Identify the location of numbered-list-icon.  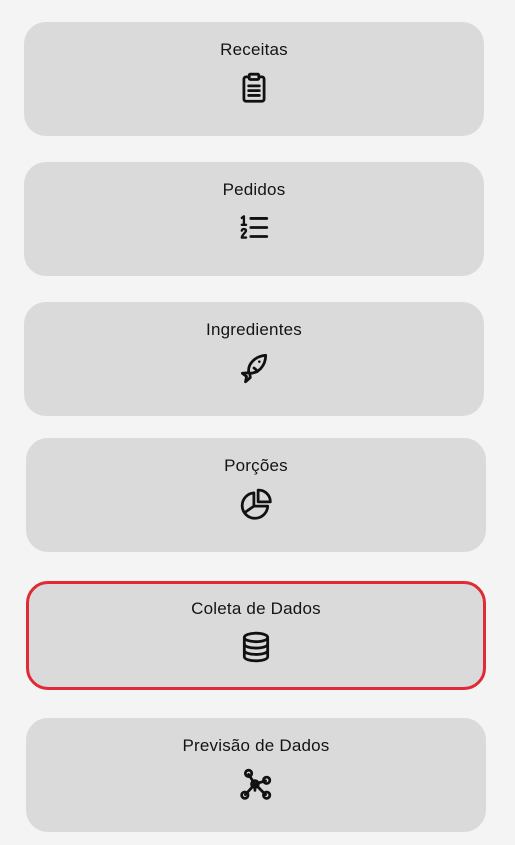
(254, 228).